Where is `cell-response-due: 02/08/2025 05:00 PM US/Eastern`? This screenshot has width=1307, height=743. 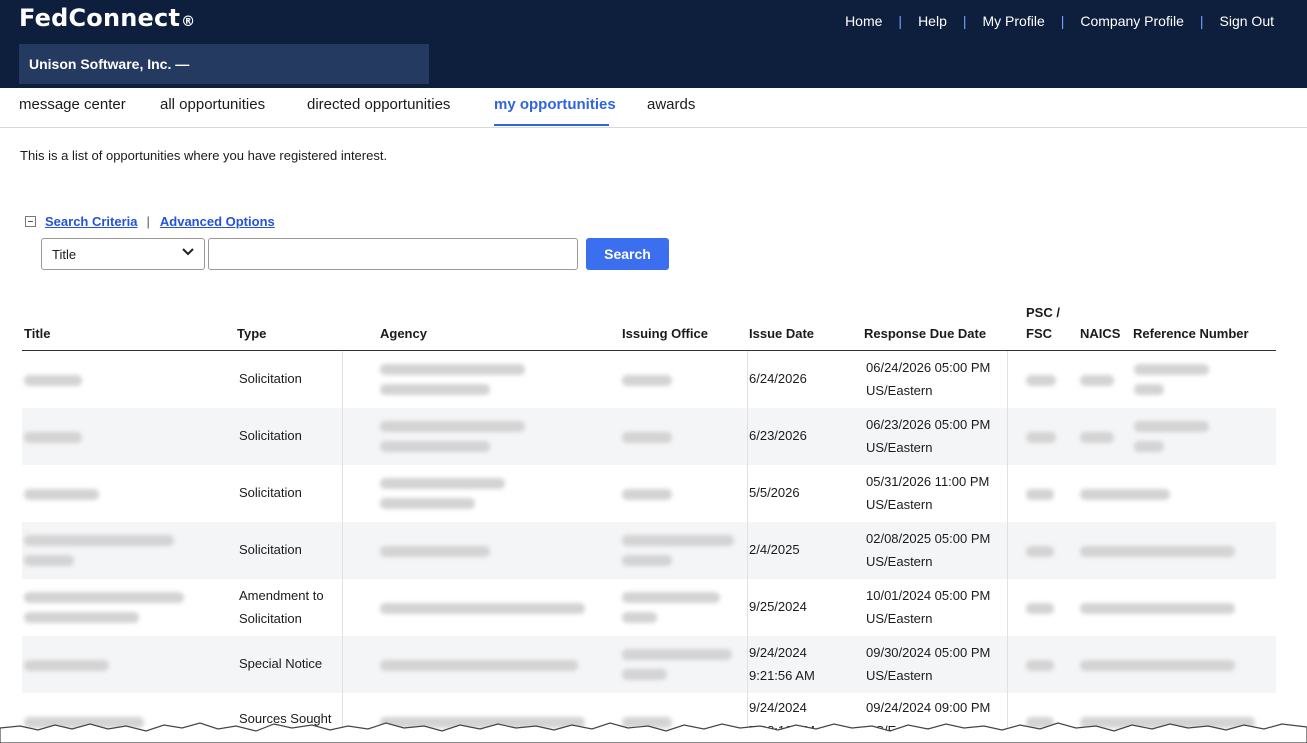 cell-response-due: 02/08/2025 05:00 PM US/Eastern is located at coordinates (928, 550).